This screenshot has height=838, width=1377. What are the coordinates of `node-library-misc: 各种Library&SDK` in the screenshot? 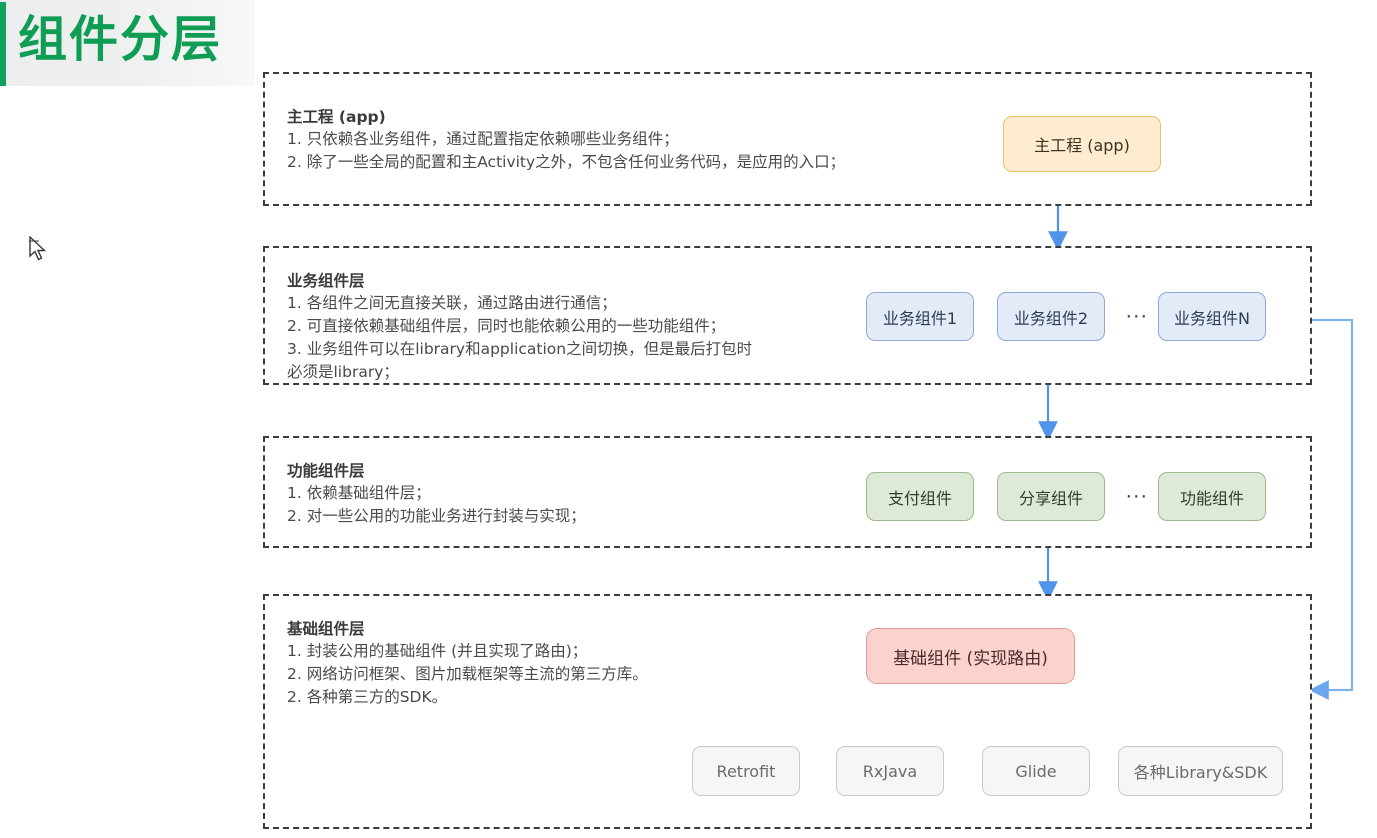 It's located at (1200, 771).